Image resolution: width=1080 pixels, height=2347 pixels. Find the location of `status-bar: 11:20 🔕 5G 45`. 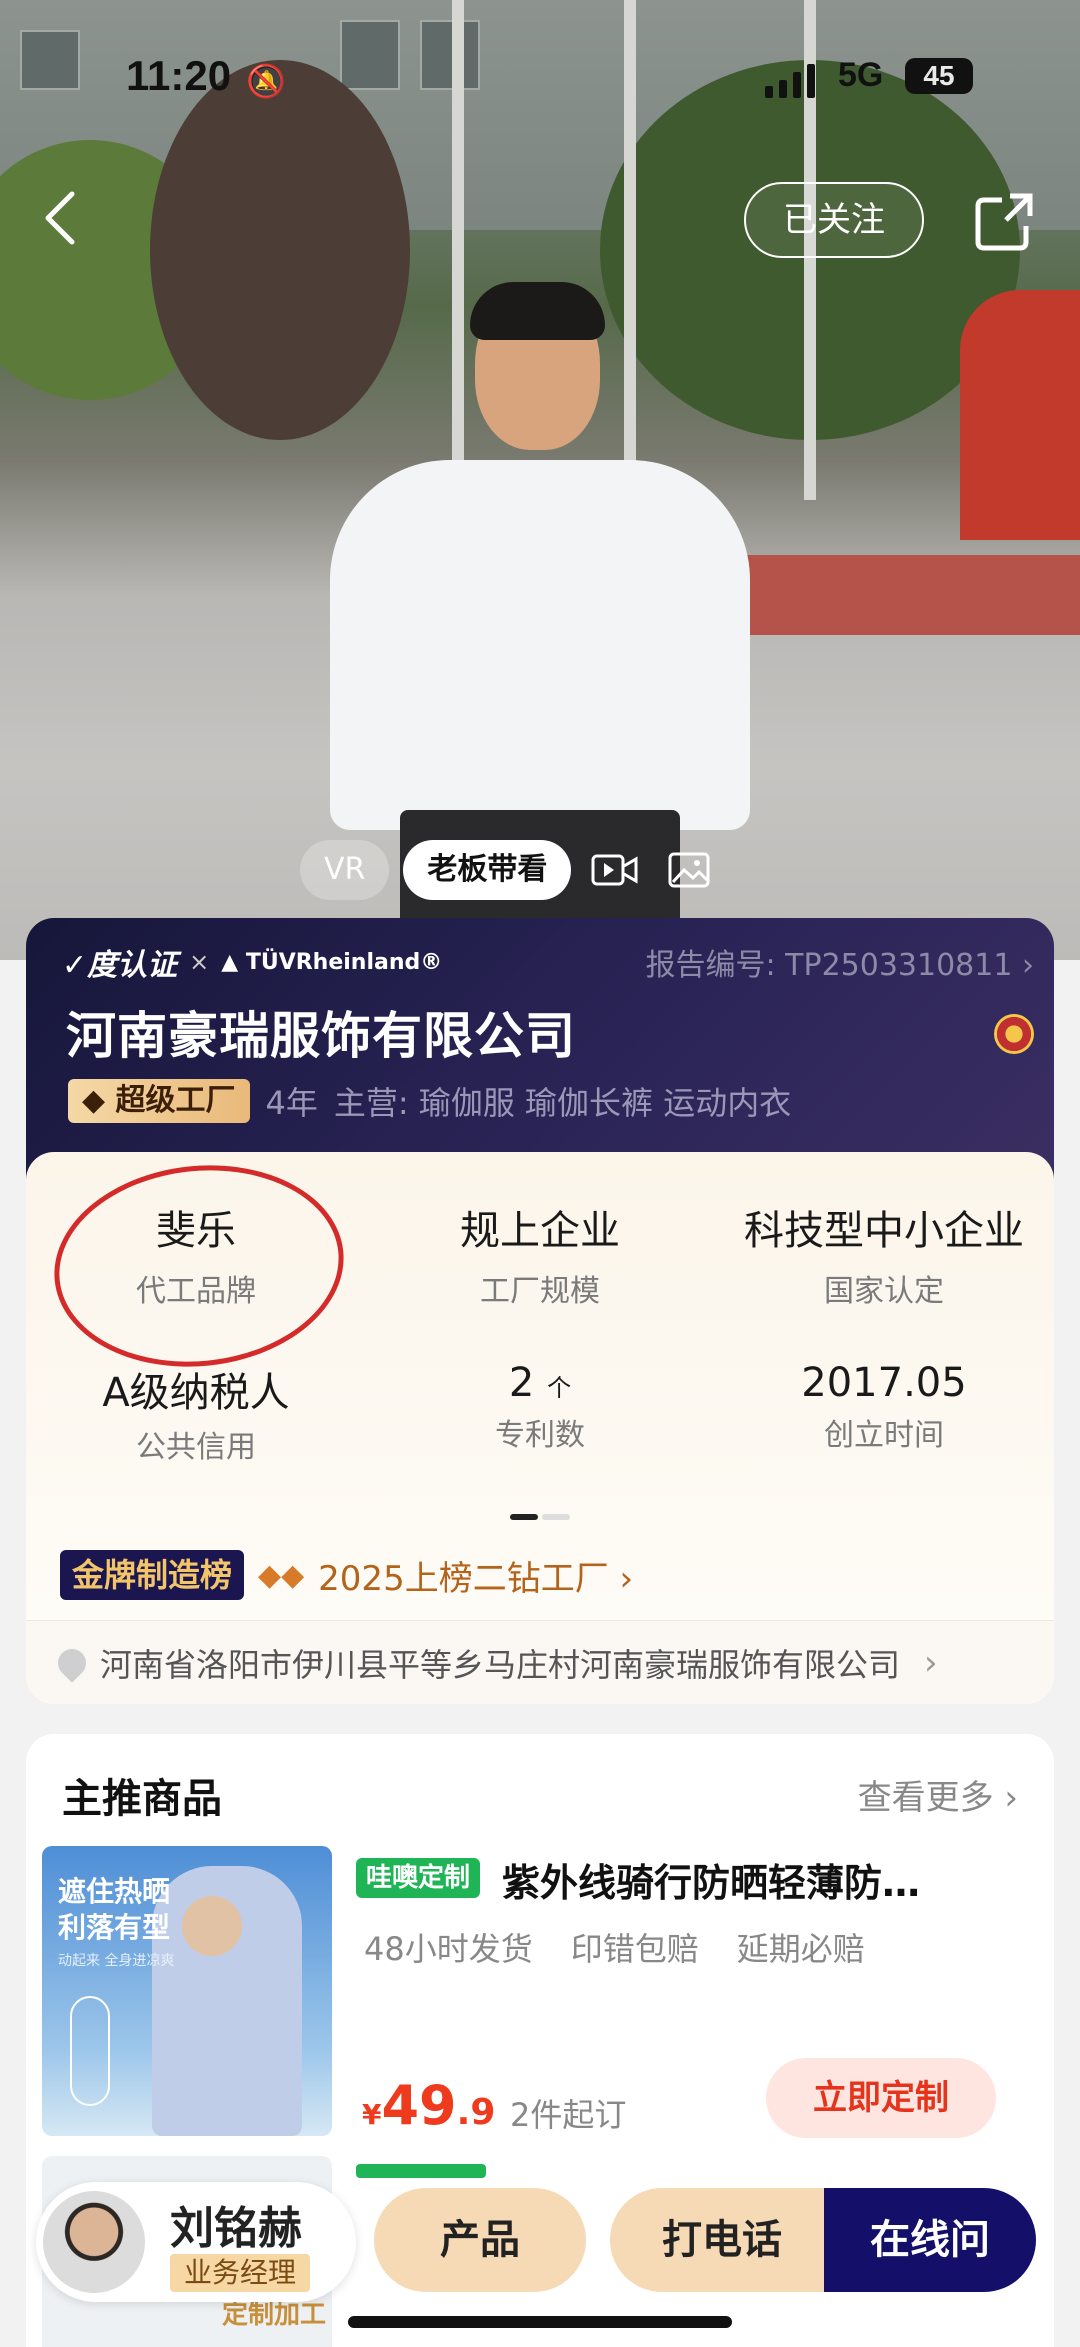

status-bar: 11:20 🔕 5G 45 is located at coordinates (540, 82).